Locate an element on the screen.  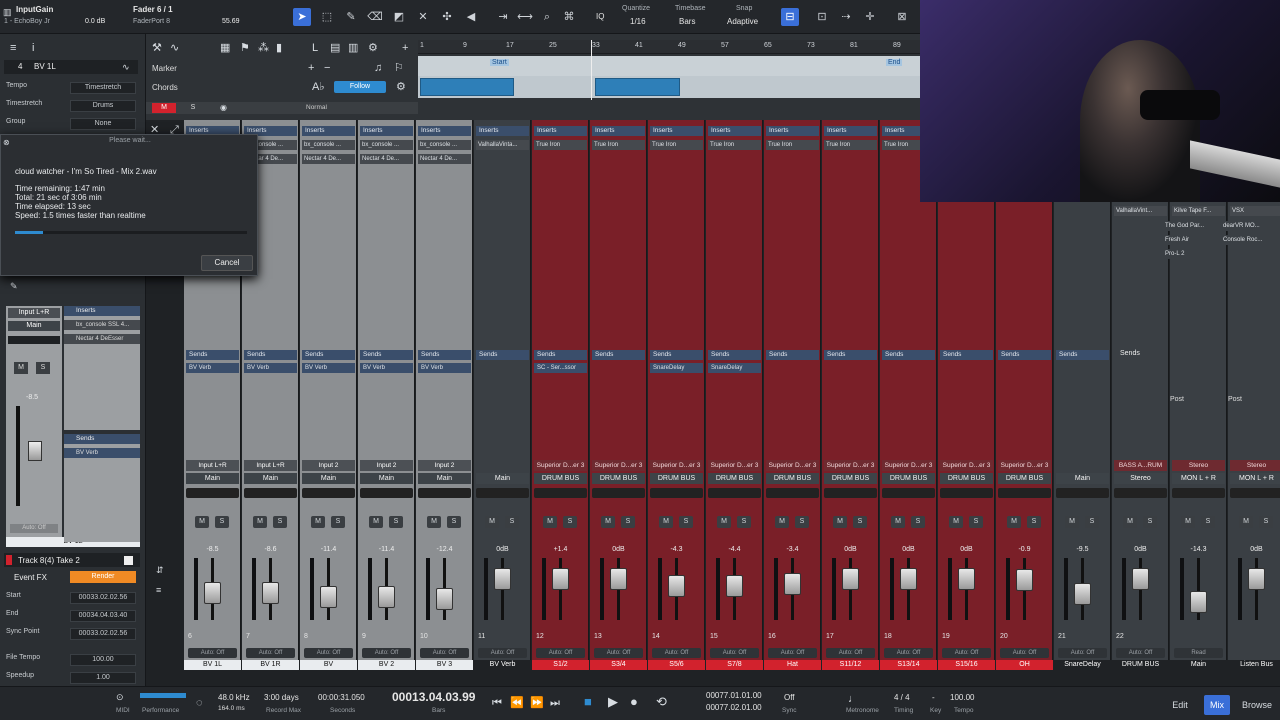
range-tool-icon: ⬚ is located at coordinates (327, 17).